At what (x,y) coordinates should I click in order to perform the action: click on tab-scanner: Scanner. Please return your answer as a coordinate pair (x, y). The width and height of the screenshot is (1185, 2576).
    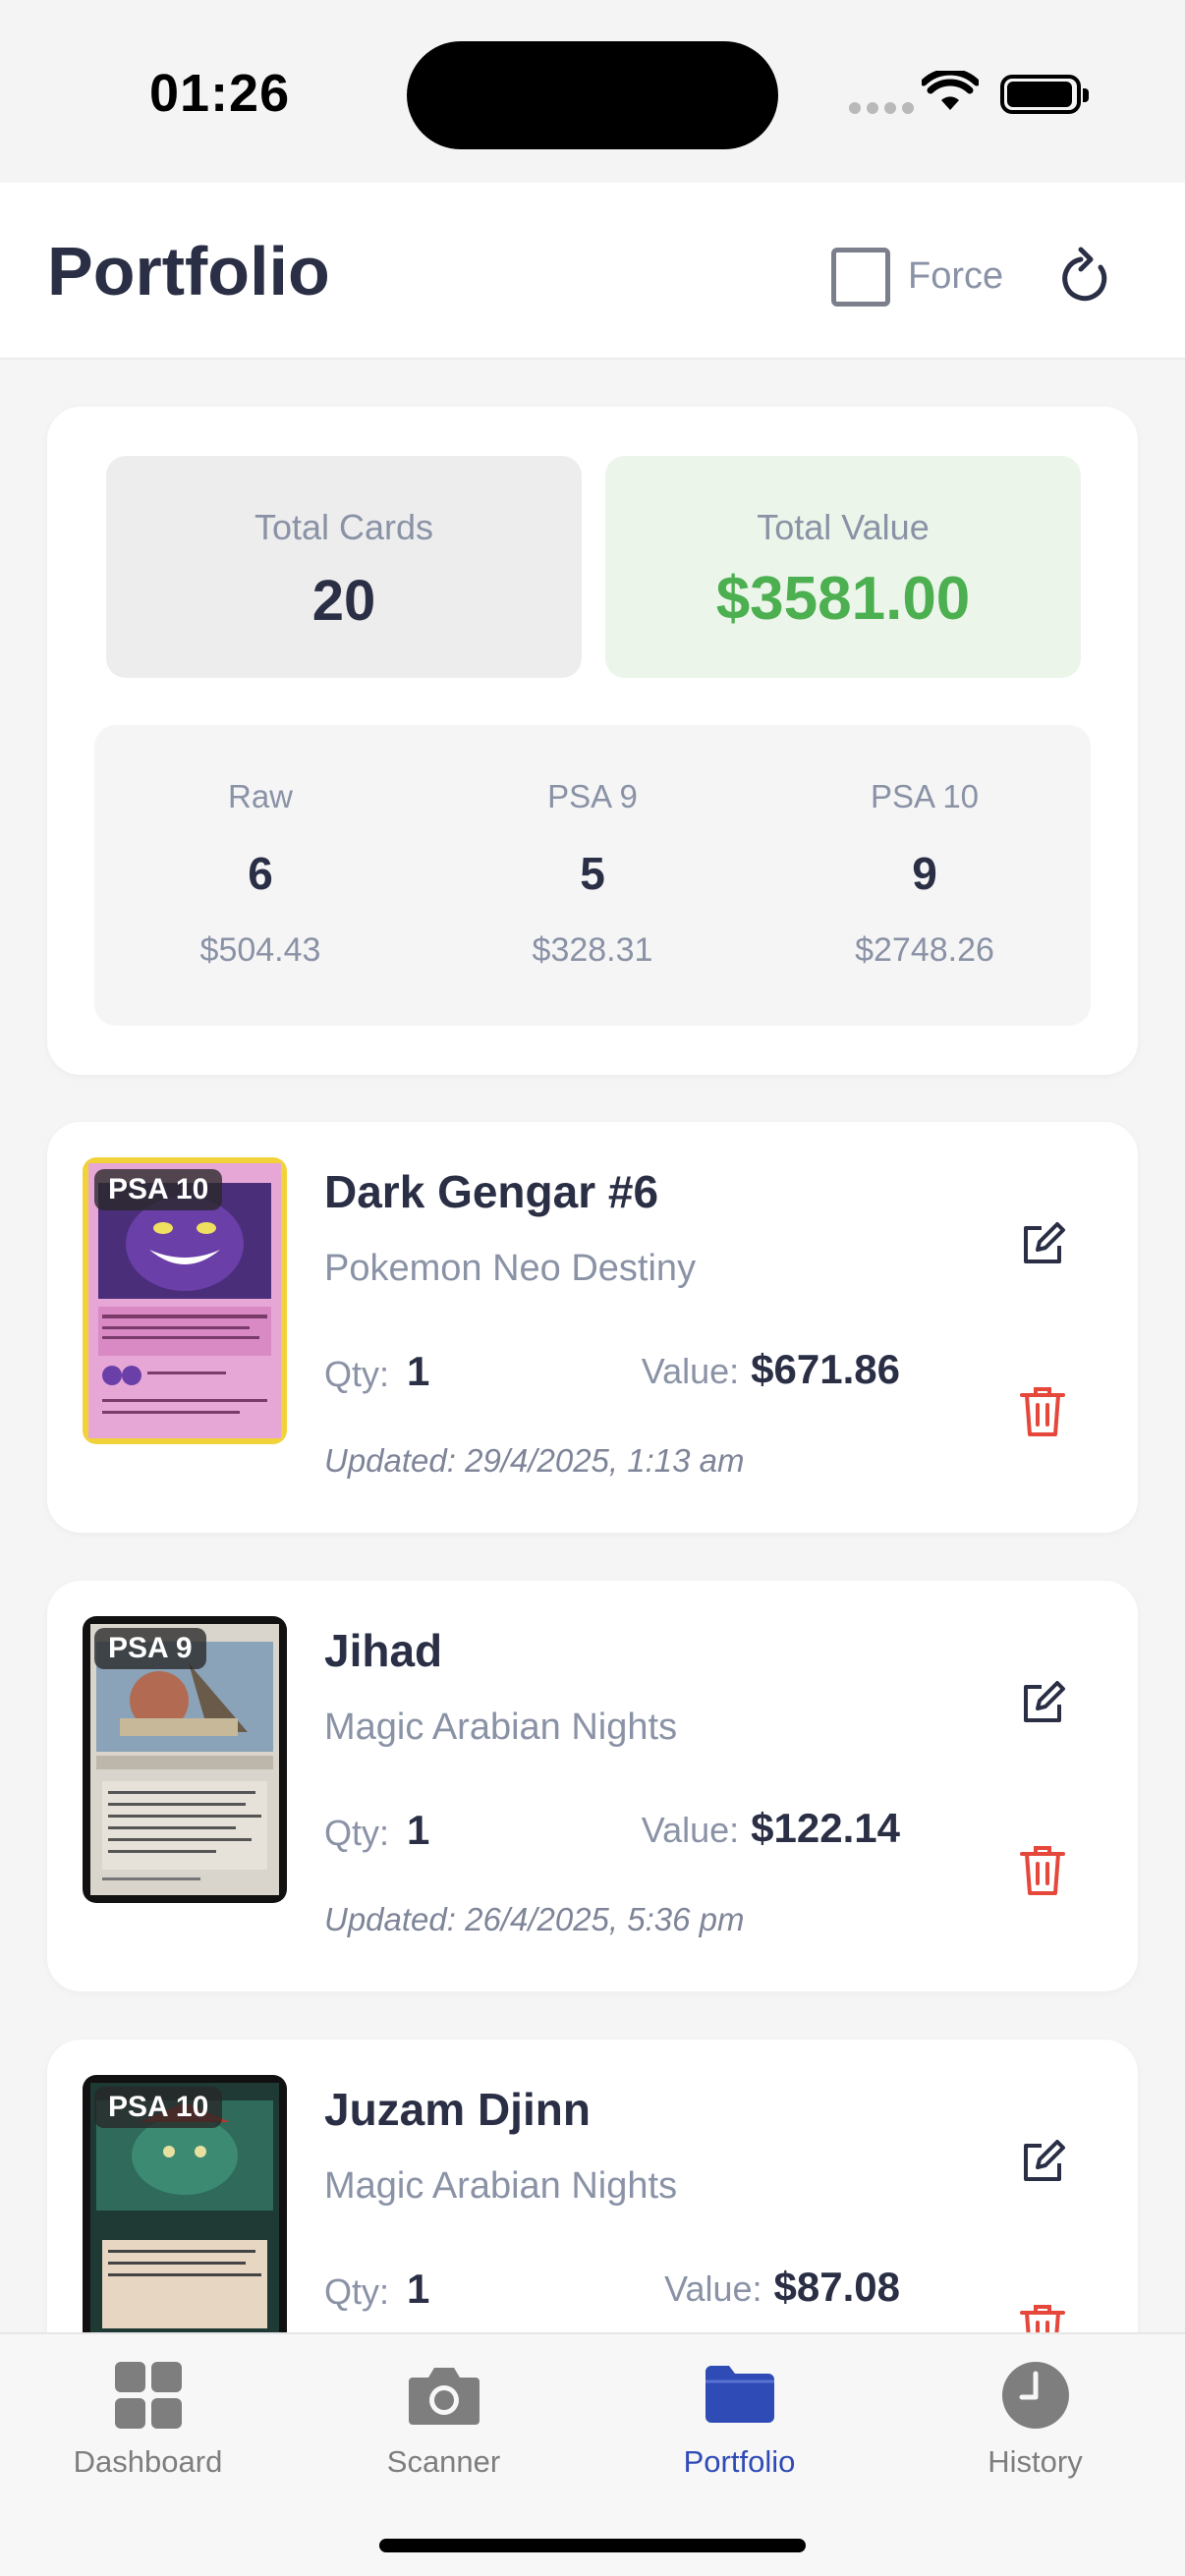
    Looking at the image, I should click on (444, 2422).